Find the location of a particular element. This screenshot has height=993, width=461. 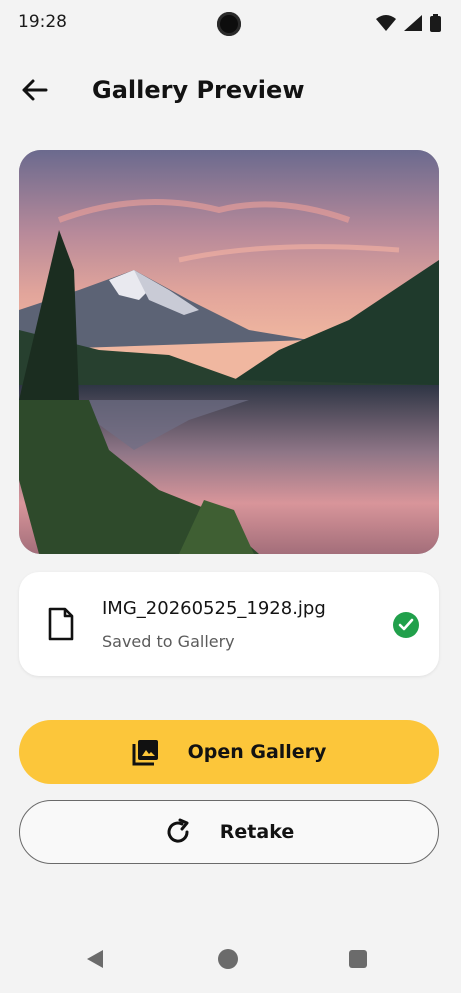

refresh-icon is located at coordinates (178, 830).